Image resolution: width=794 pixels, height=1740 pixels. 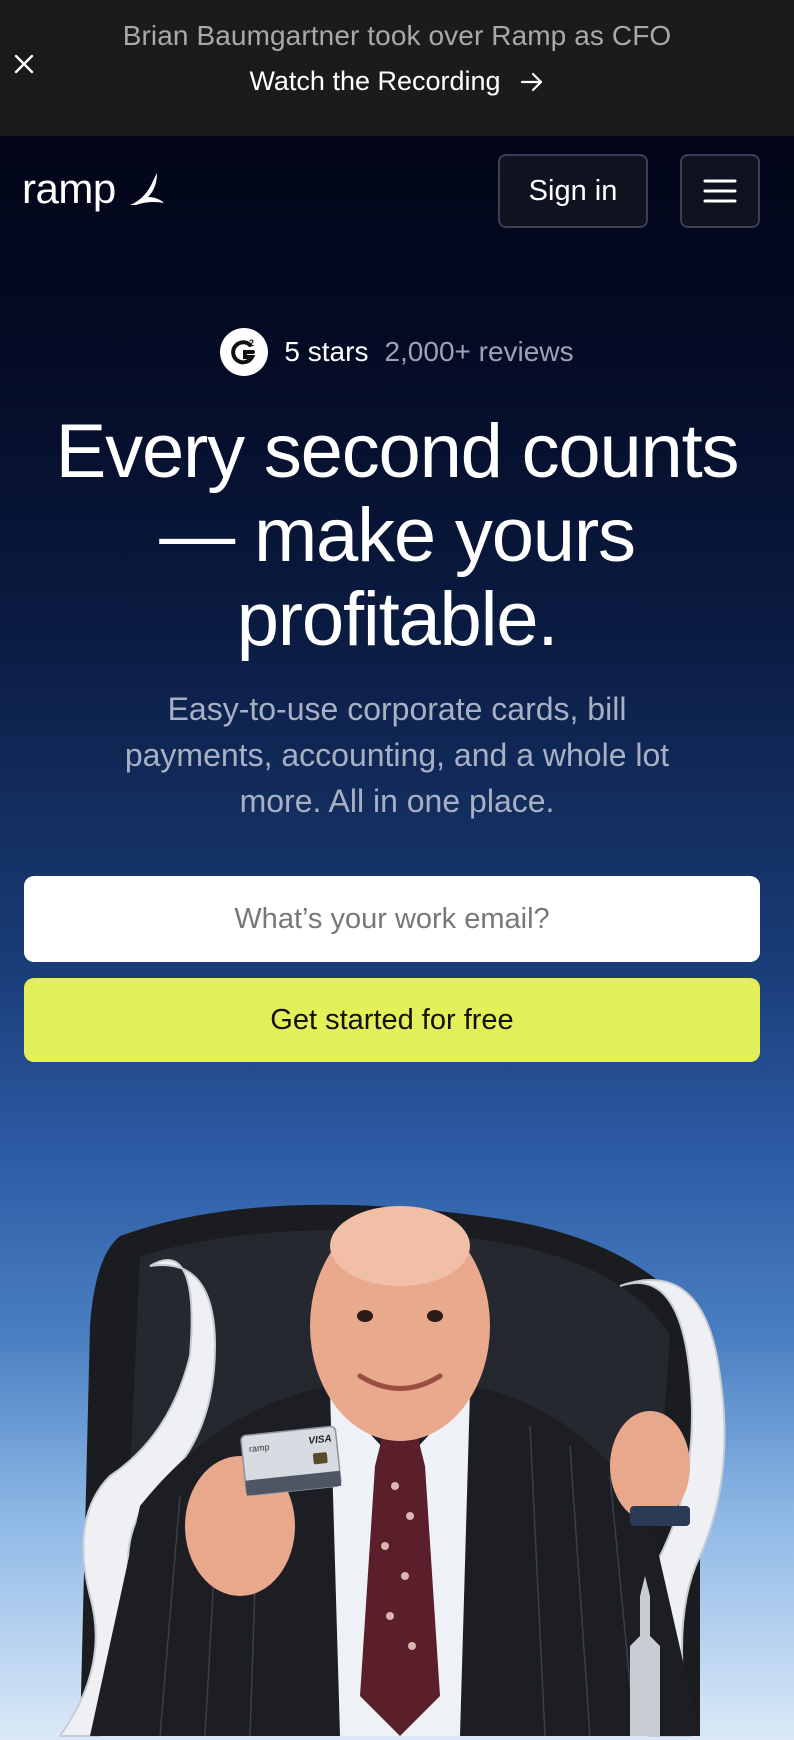 I want to click on work-email-input, so click(x=392, y=919).